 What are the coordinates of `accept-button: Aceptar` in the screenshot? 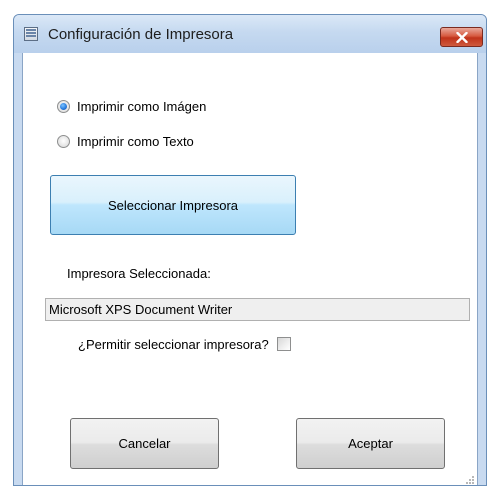 It's located at (370, 443).